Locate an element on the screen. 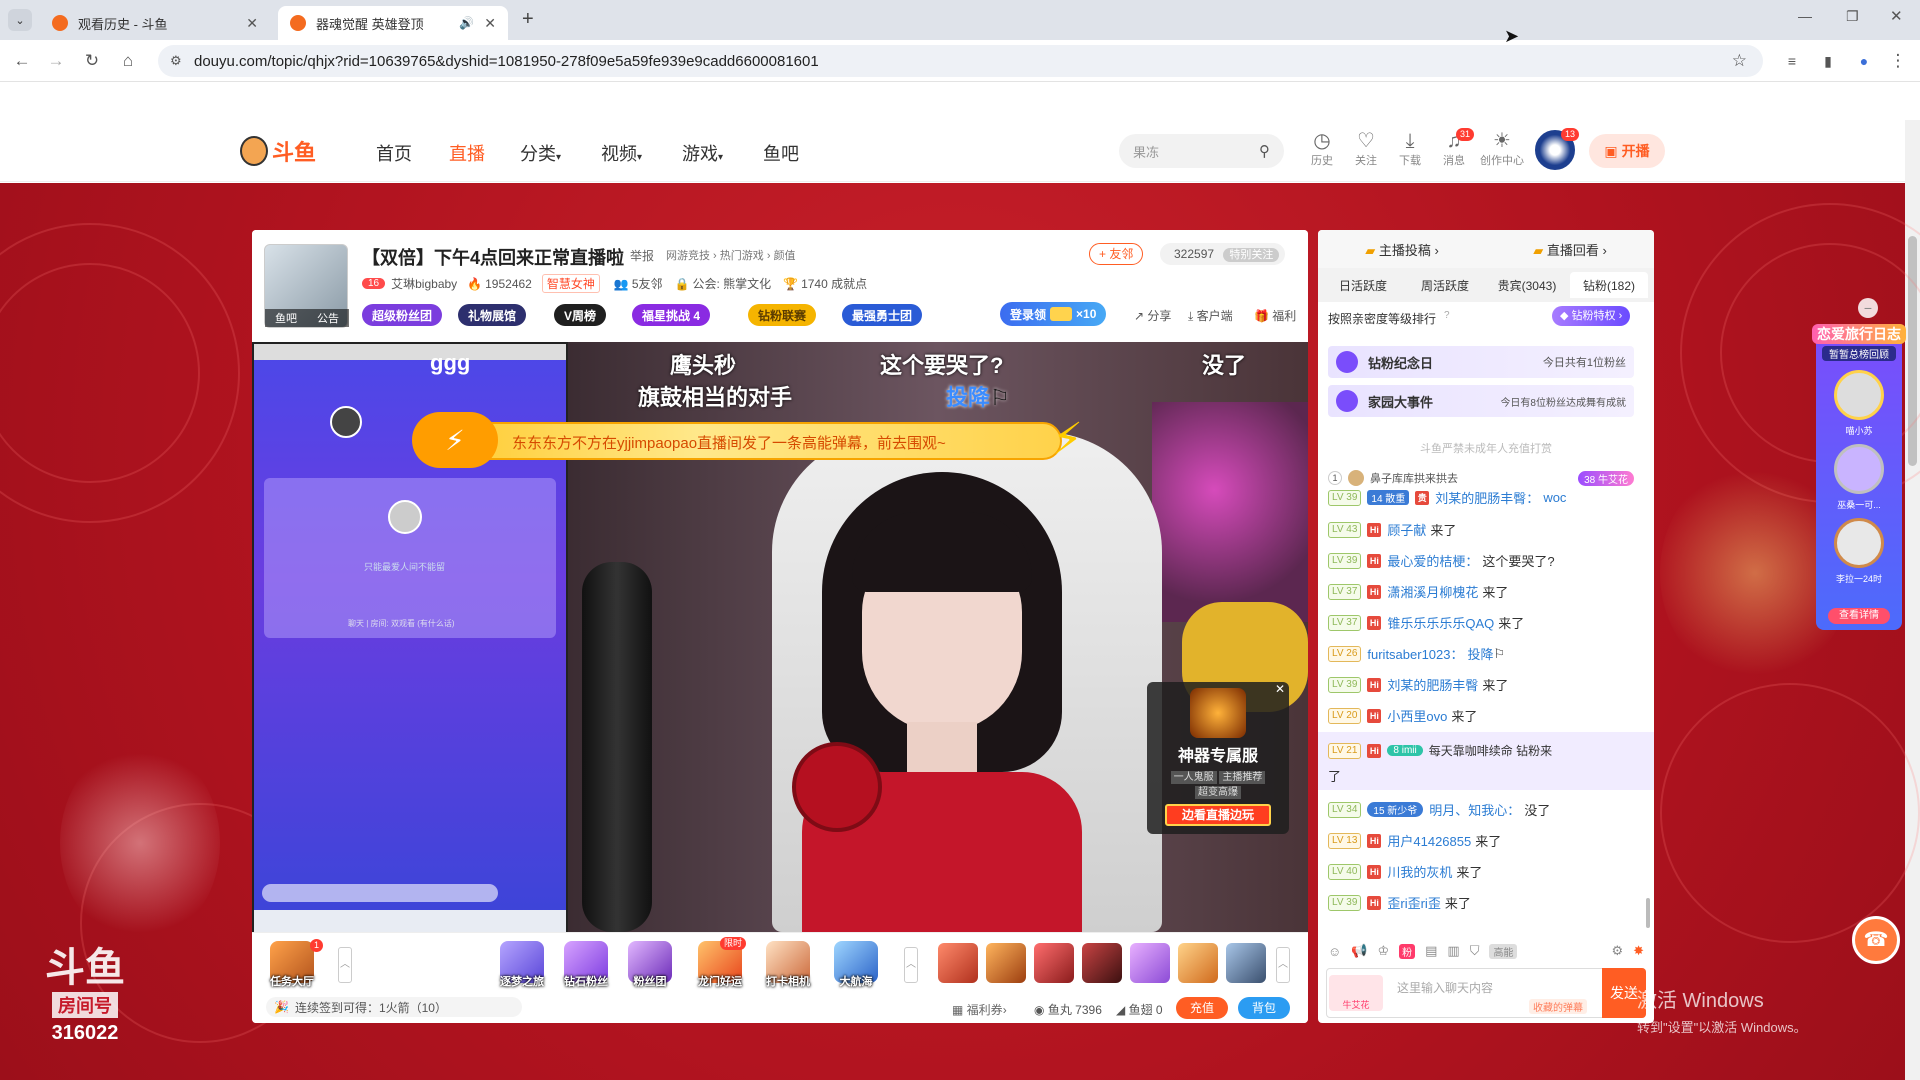 The width and height of the screenshot is (1920, 1080). recharge-button: 充值 is located at coordinates (1202, 1008).